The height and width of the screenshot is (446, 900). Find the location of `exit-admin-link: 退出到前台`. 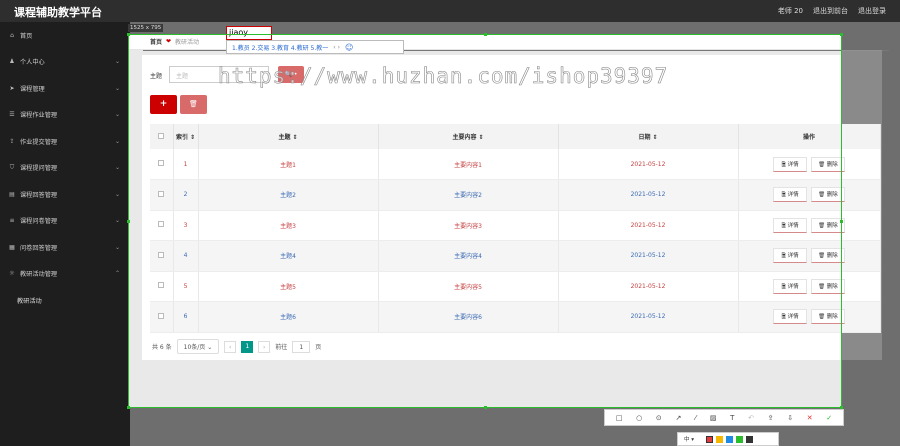

exit-admin-link: 退出到前台 is located at coordinates (830, 11).